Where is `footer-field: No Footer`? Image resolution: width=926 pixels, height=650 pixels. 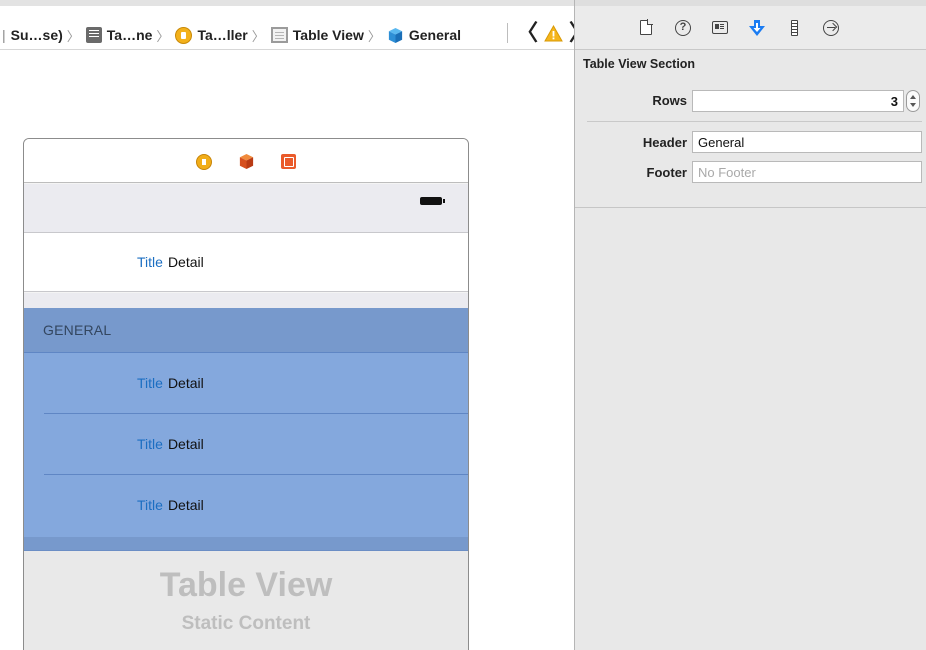
footer-field: No Footer is located at coordinates (807, 172).